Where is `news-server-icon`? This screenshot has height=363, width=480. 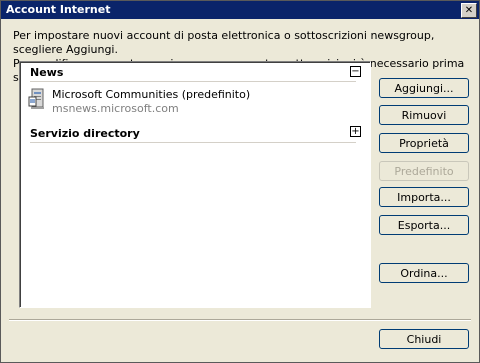 news-server-icon is located at coordinates (36, 98).